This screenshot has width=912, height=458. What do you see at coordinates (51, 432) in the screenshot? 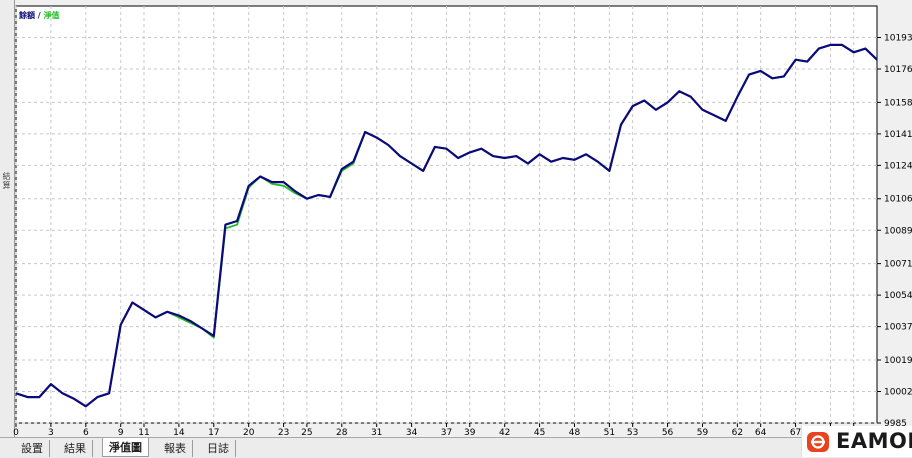
I see `x-tick-label: 3` at bounding box center [51, 432].